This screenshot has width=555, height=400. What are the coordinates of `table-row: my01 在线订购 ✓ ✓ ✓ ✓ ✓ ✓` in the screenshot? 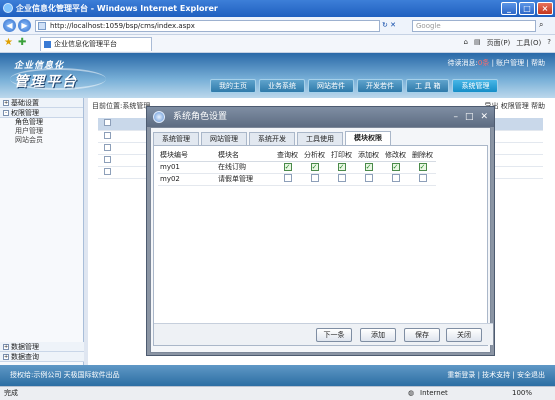 It's located at (297, 167).